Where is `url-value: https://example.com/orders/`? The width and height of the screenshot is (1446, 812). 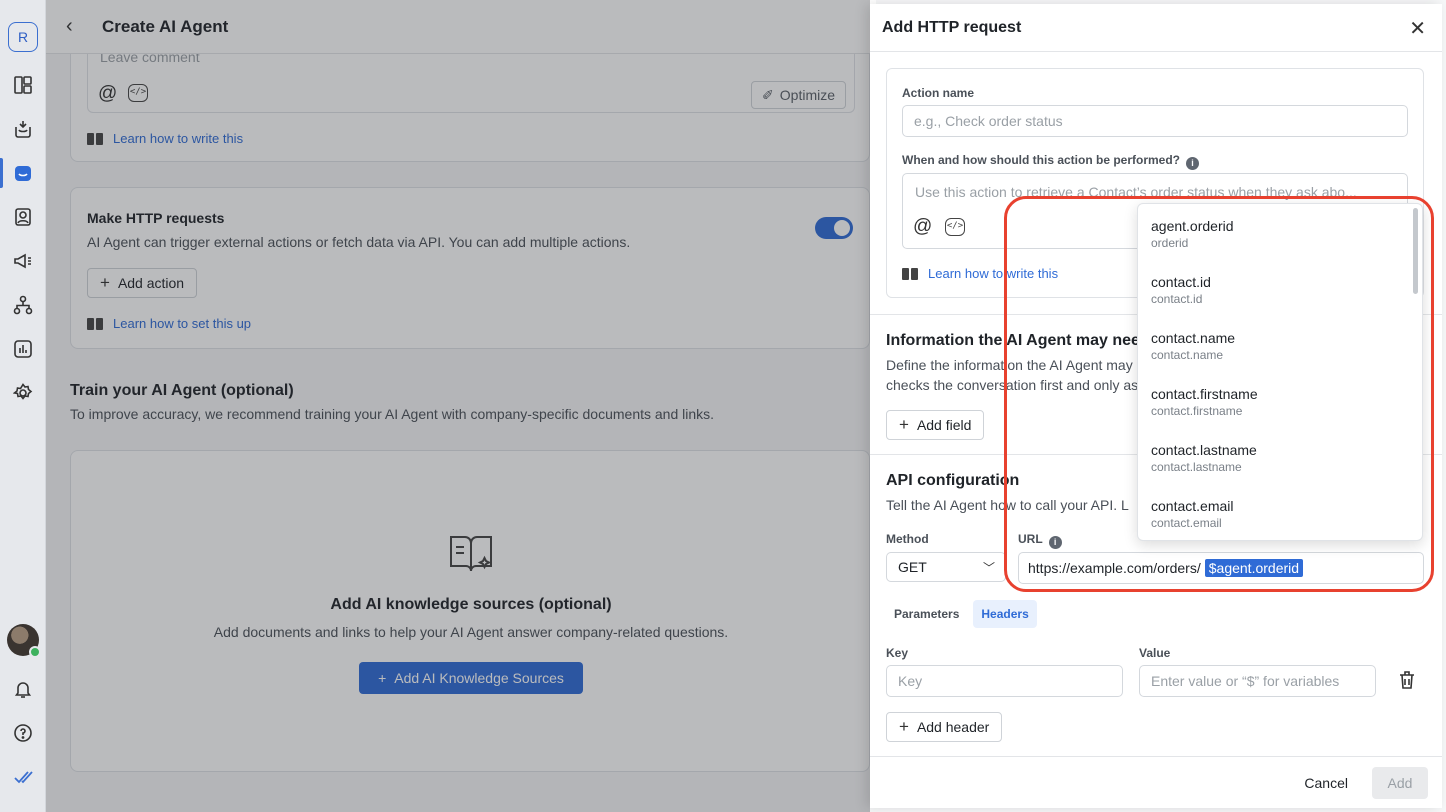 url-value: https://example.com/orders/ is located at coordinates (1114, 568).